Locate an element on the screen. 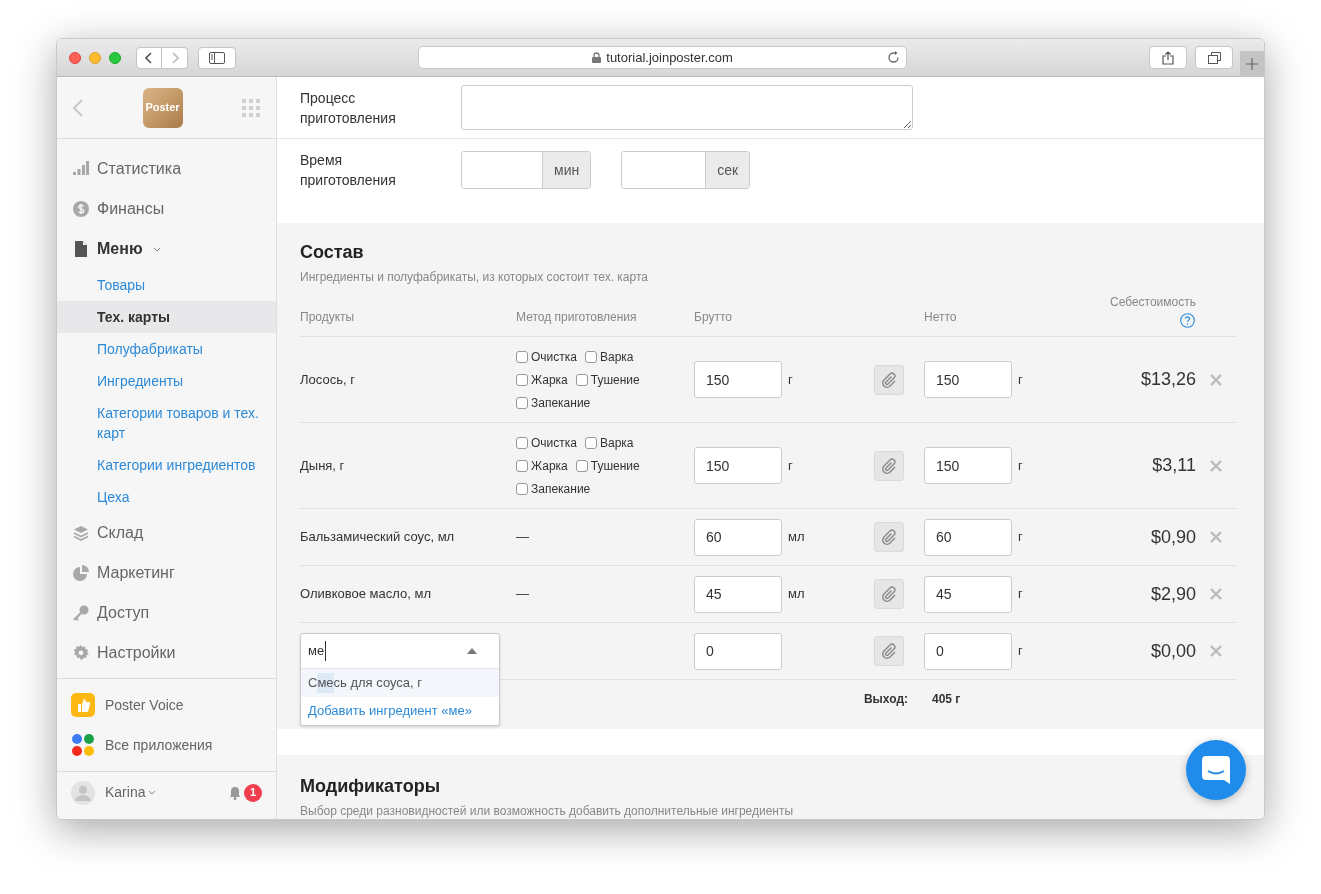 The height and width of the screenshot is (894, 1321). close-icon is located at coordinates (75, 57).